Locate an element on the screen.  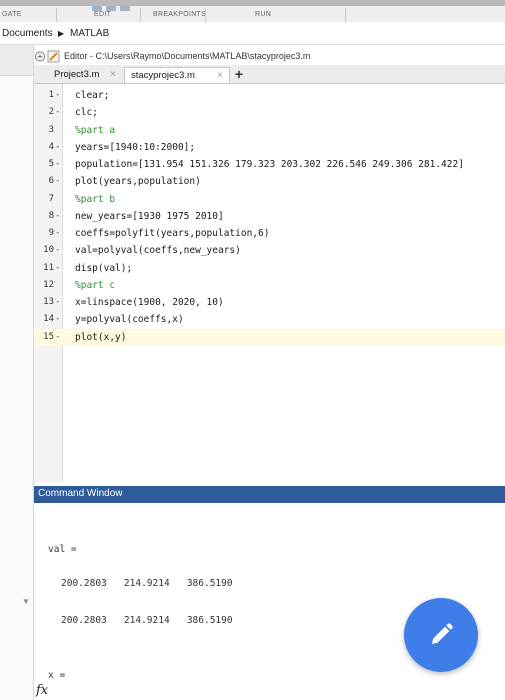
line-number: 3 is located at coordinates (51, 129).